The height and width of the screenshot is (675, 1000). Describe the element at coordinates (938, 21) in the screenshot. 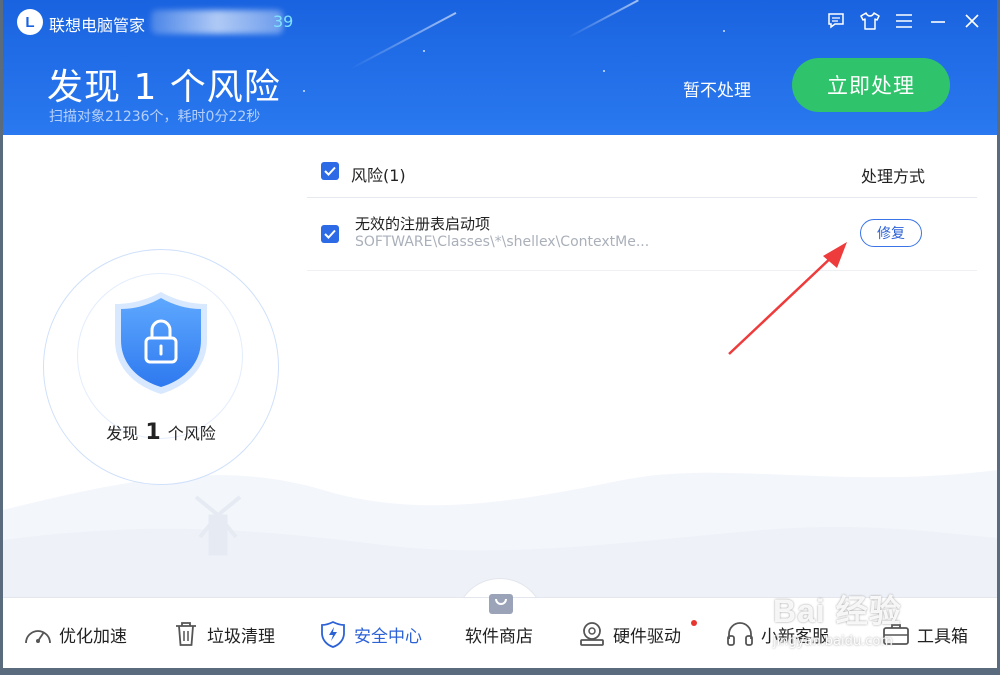

I see `minimize-icon` at that location.